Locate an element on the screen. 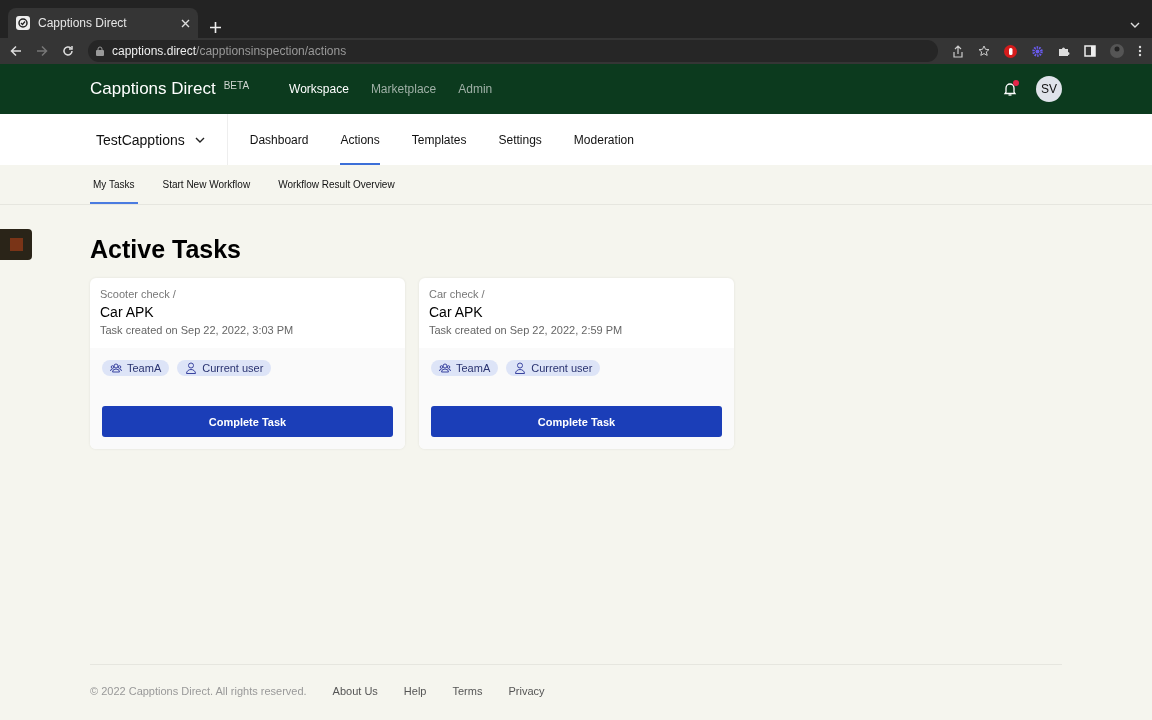  page-heading: Active Tasks is located at coordinates (166, 249).